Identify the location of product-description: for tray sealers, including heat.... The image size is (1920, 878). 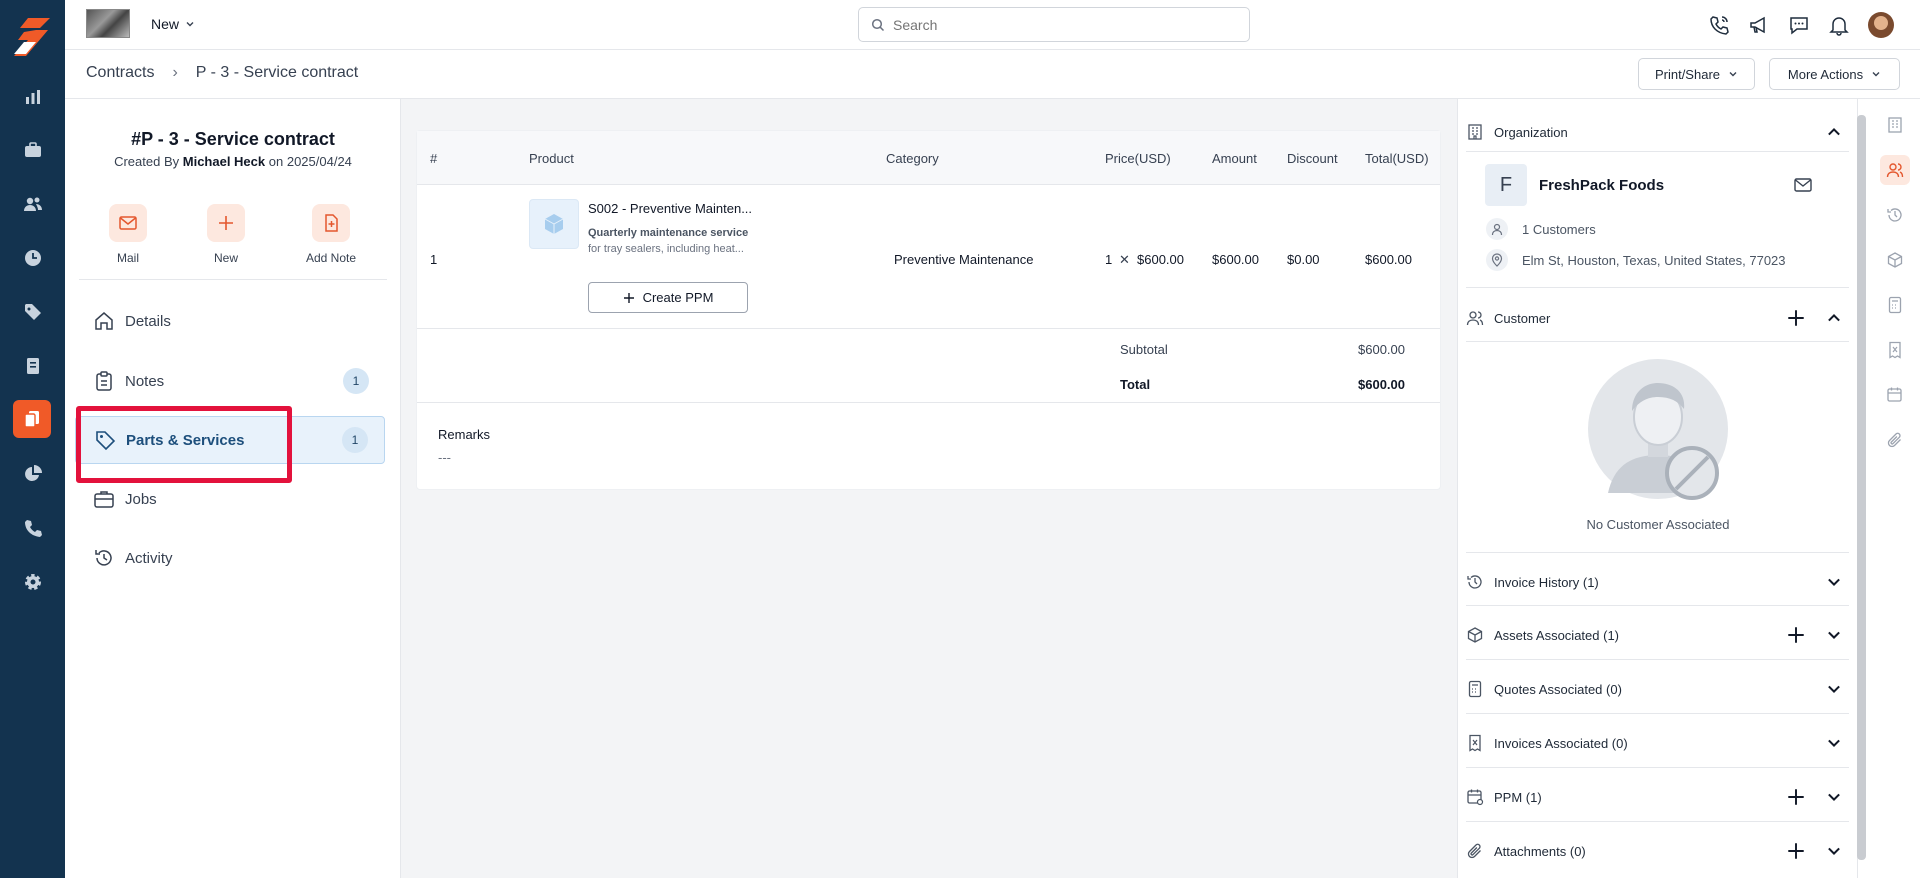
(666, 249).